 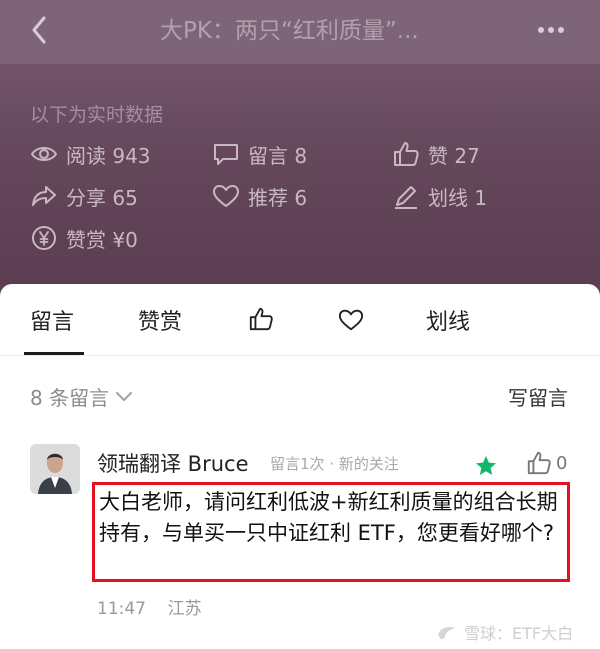 I want to click on snowball-logo-icon, so click(x=447, y=633).